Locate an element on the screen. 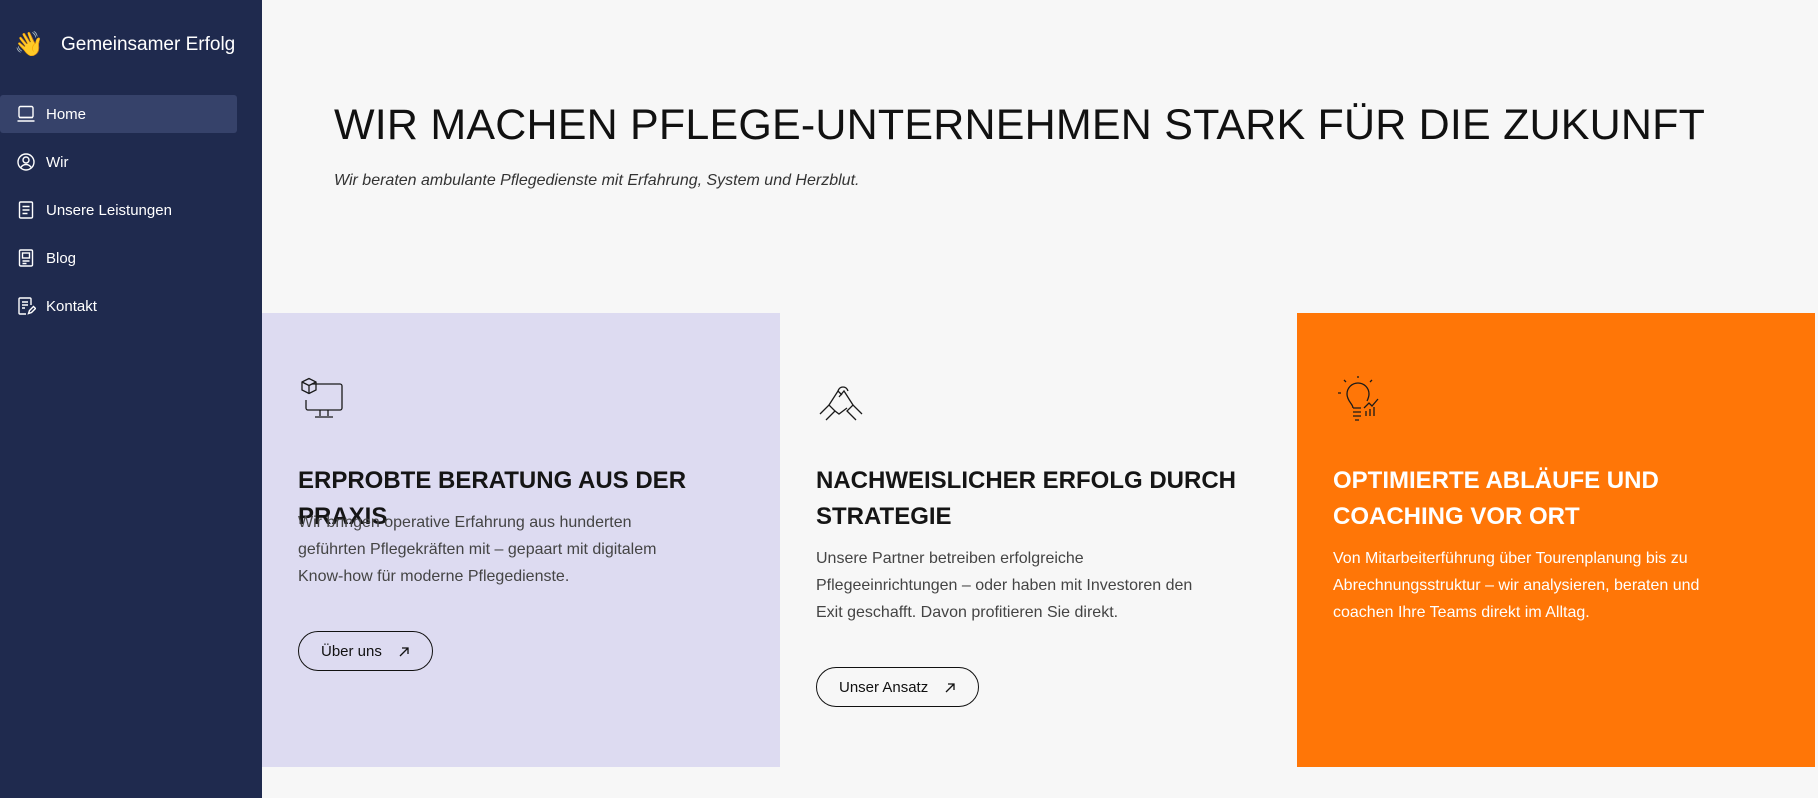 Image resolution: width=1818 pixels, height=798 pixels. user-circle-icon is located at coordinates (26, 162).